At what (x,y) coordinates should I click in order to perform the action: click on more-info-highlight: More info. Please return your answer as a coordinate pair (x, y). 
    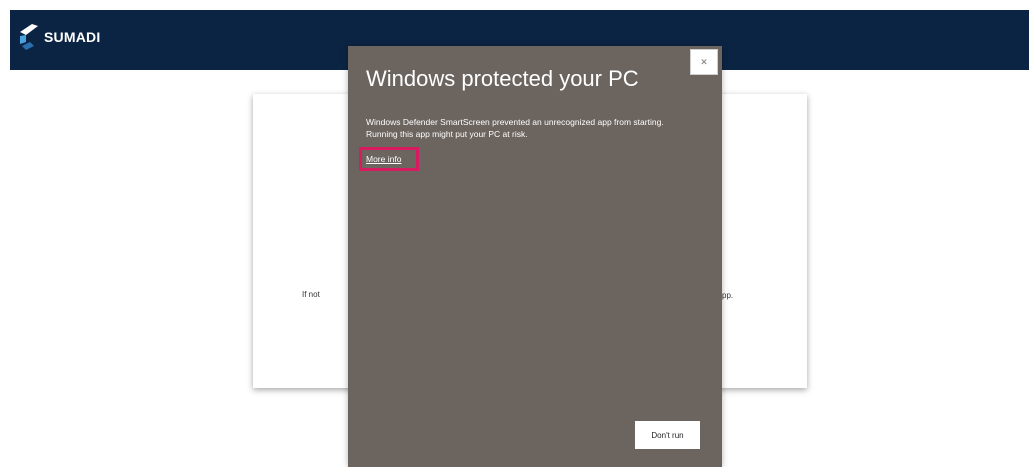
    Looking at the image, I should click on (389, 159).